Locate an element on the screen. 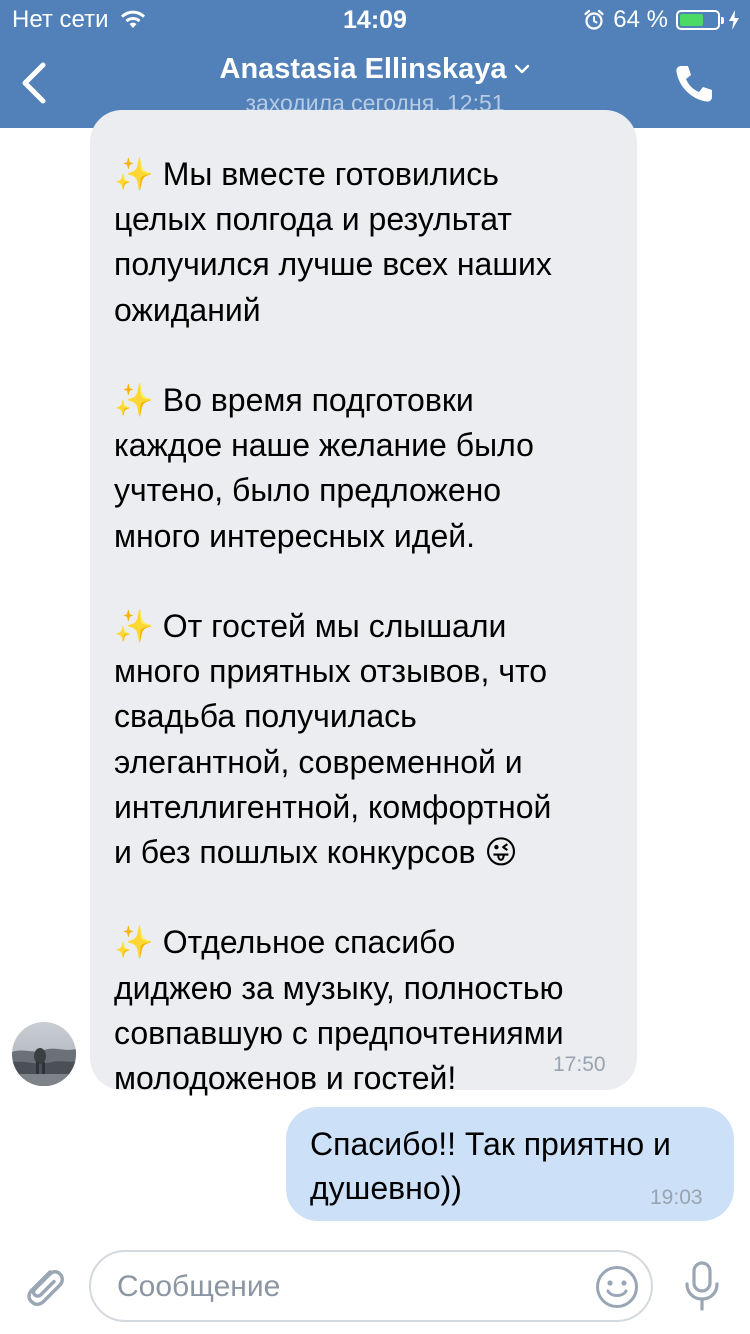 Image resolution: width=750 pixels, height=1334 pixels. voice-message-button is located at coordinates (702, 1286).